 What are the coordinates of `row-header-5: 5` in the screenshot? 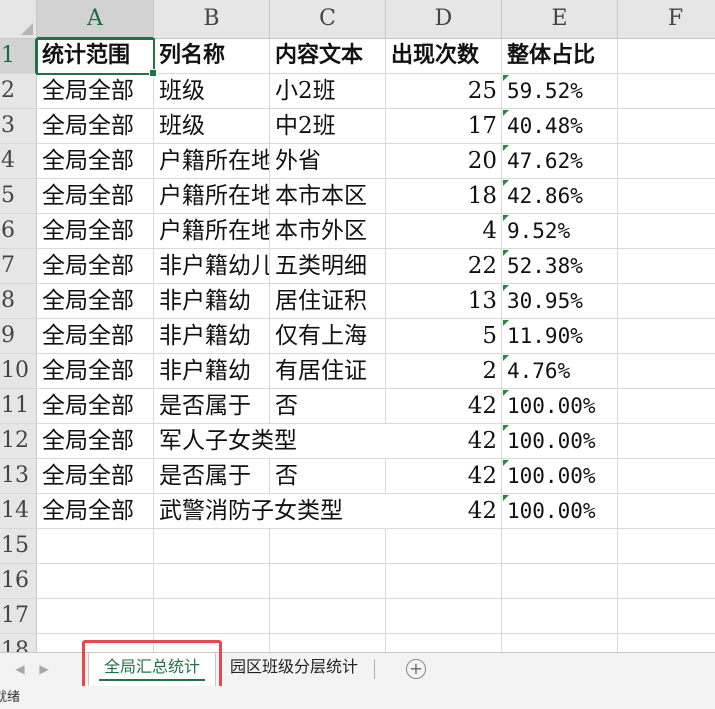 It's located at (18, 196).